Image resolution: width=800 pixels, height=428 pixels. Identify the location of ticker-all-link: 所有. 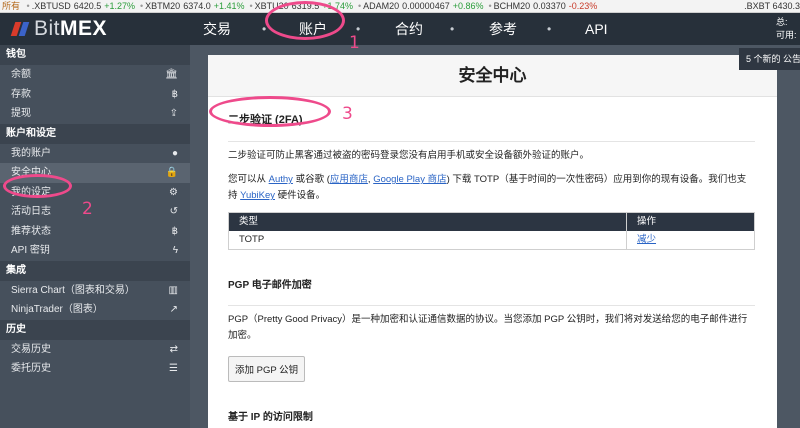
(12, 6).